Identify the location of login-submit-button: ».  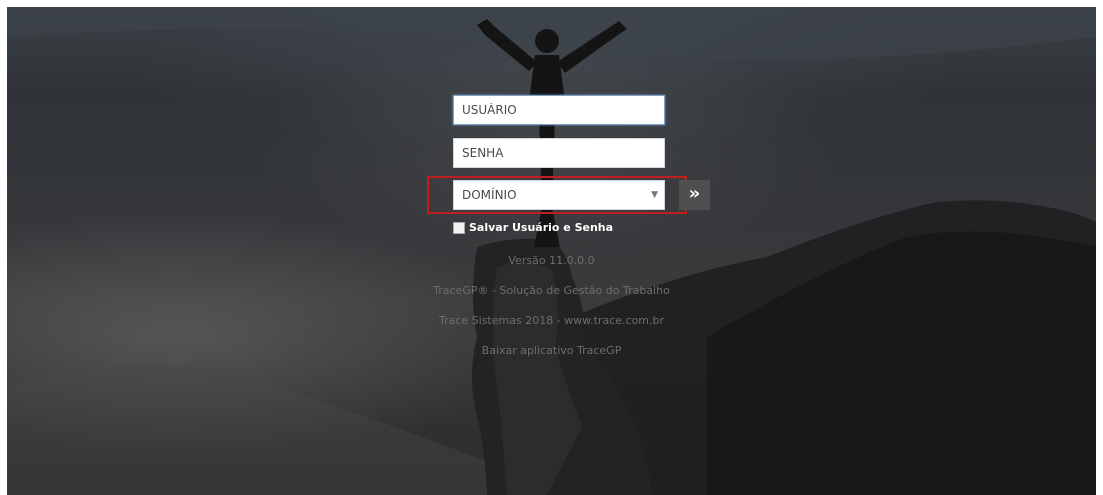
(694, 195).